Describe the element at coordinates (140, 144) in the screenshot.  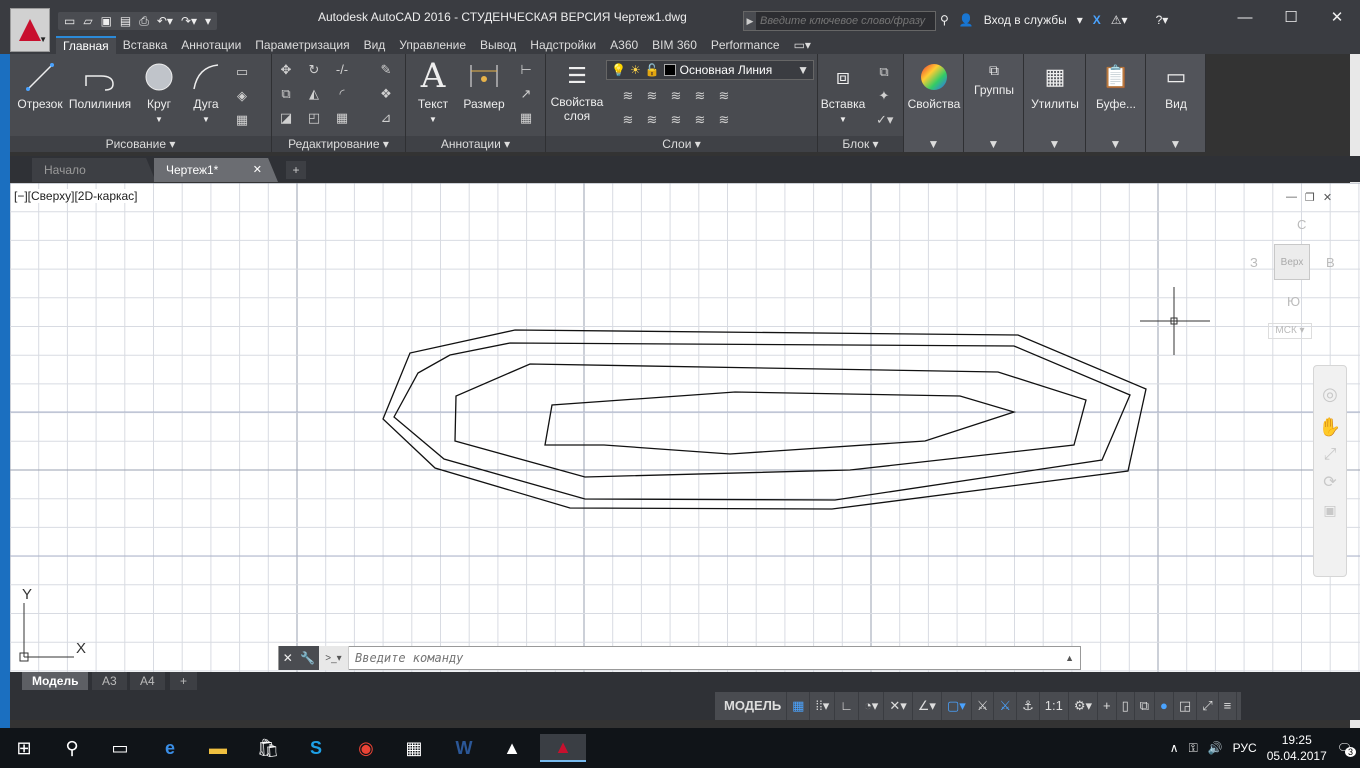
I see `panel-title-draw: Рисование ▾` at that location.